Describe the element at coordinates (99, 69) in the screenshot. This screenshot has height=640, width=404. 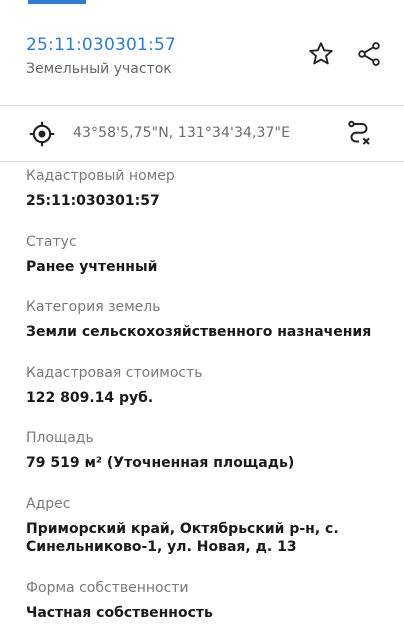
I see `object-type-subtitle: Земельный участок` at that location.